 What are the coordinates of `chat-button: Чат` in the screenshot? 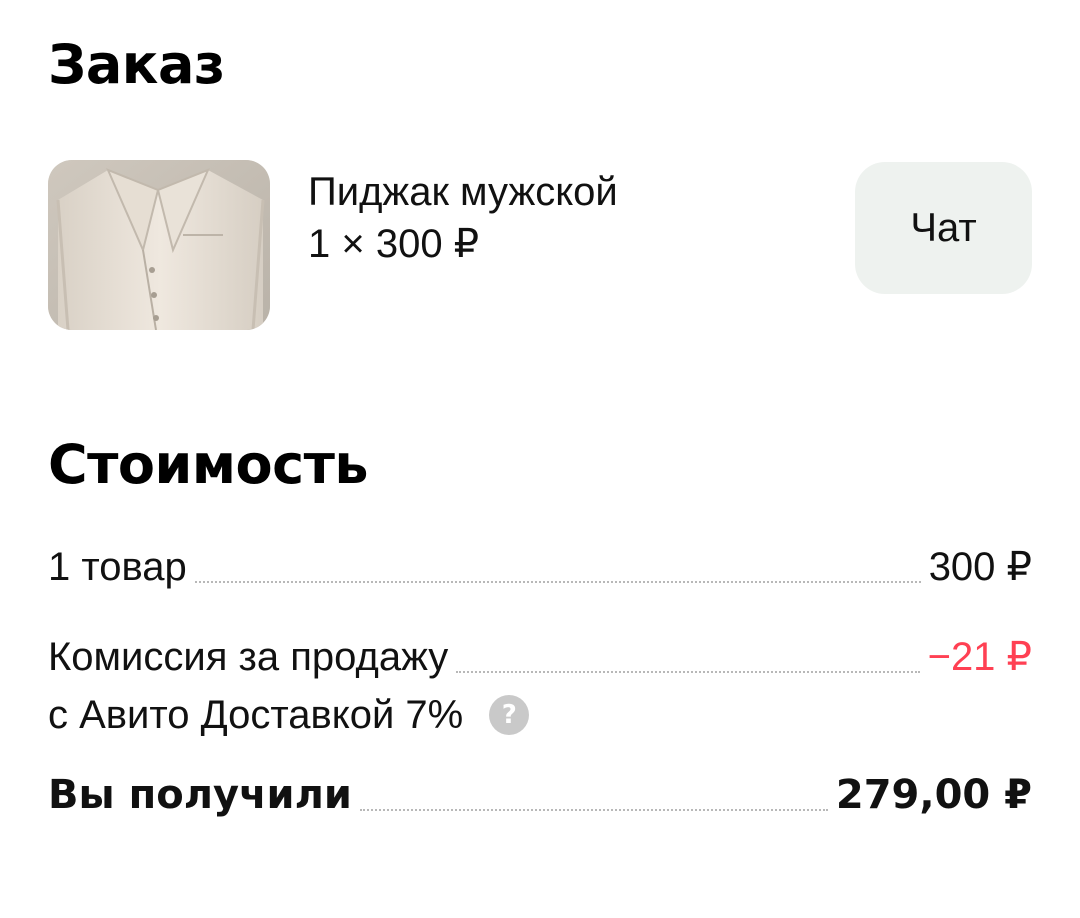 It's located at (943, 228).